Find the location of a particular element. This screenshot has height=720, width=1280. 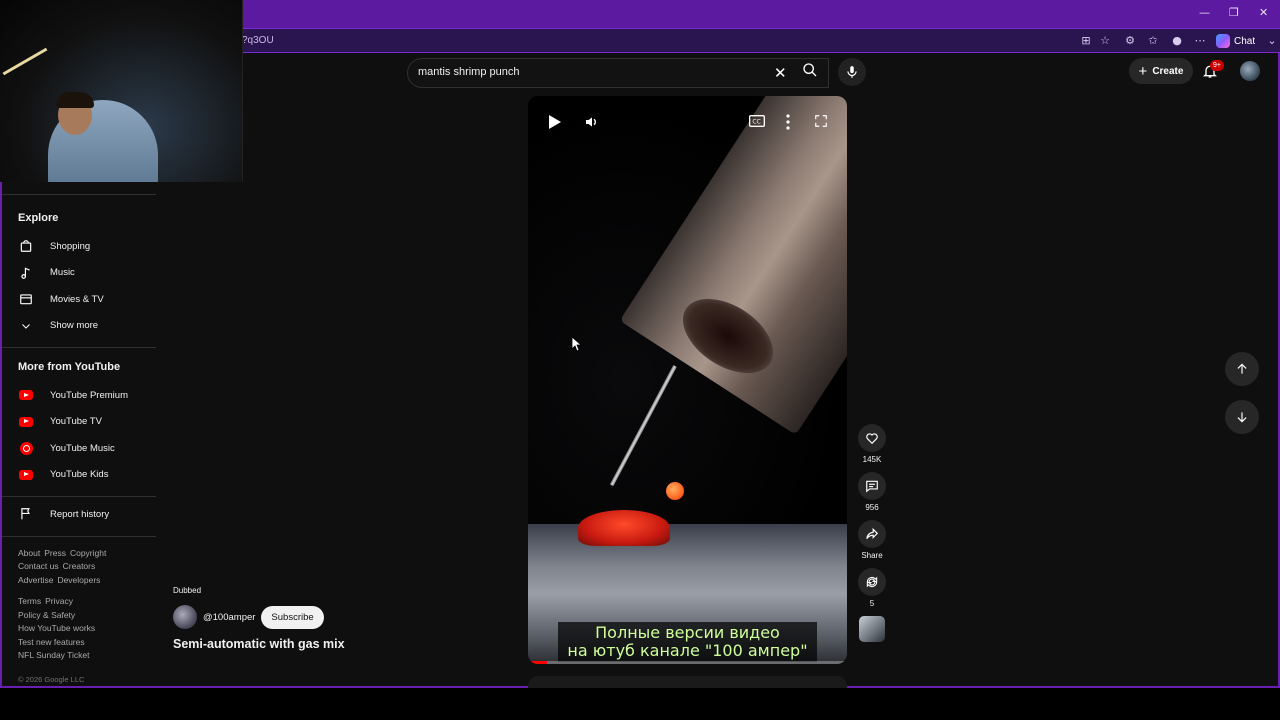

comments-button is located at coordinates (872, 486).